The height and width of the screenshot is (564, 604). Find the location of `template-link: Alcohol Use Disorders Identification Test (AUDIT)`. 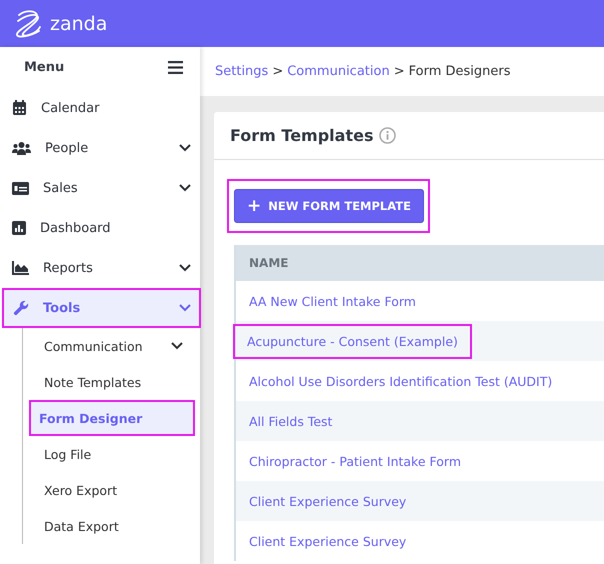

template-link: Alcohol Use Disorders Identification Test (AUDIT) is located at coordinates (401, 381).